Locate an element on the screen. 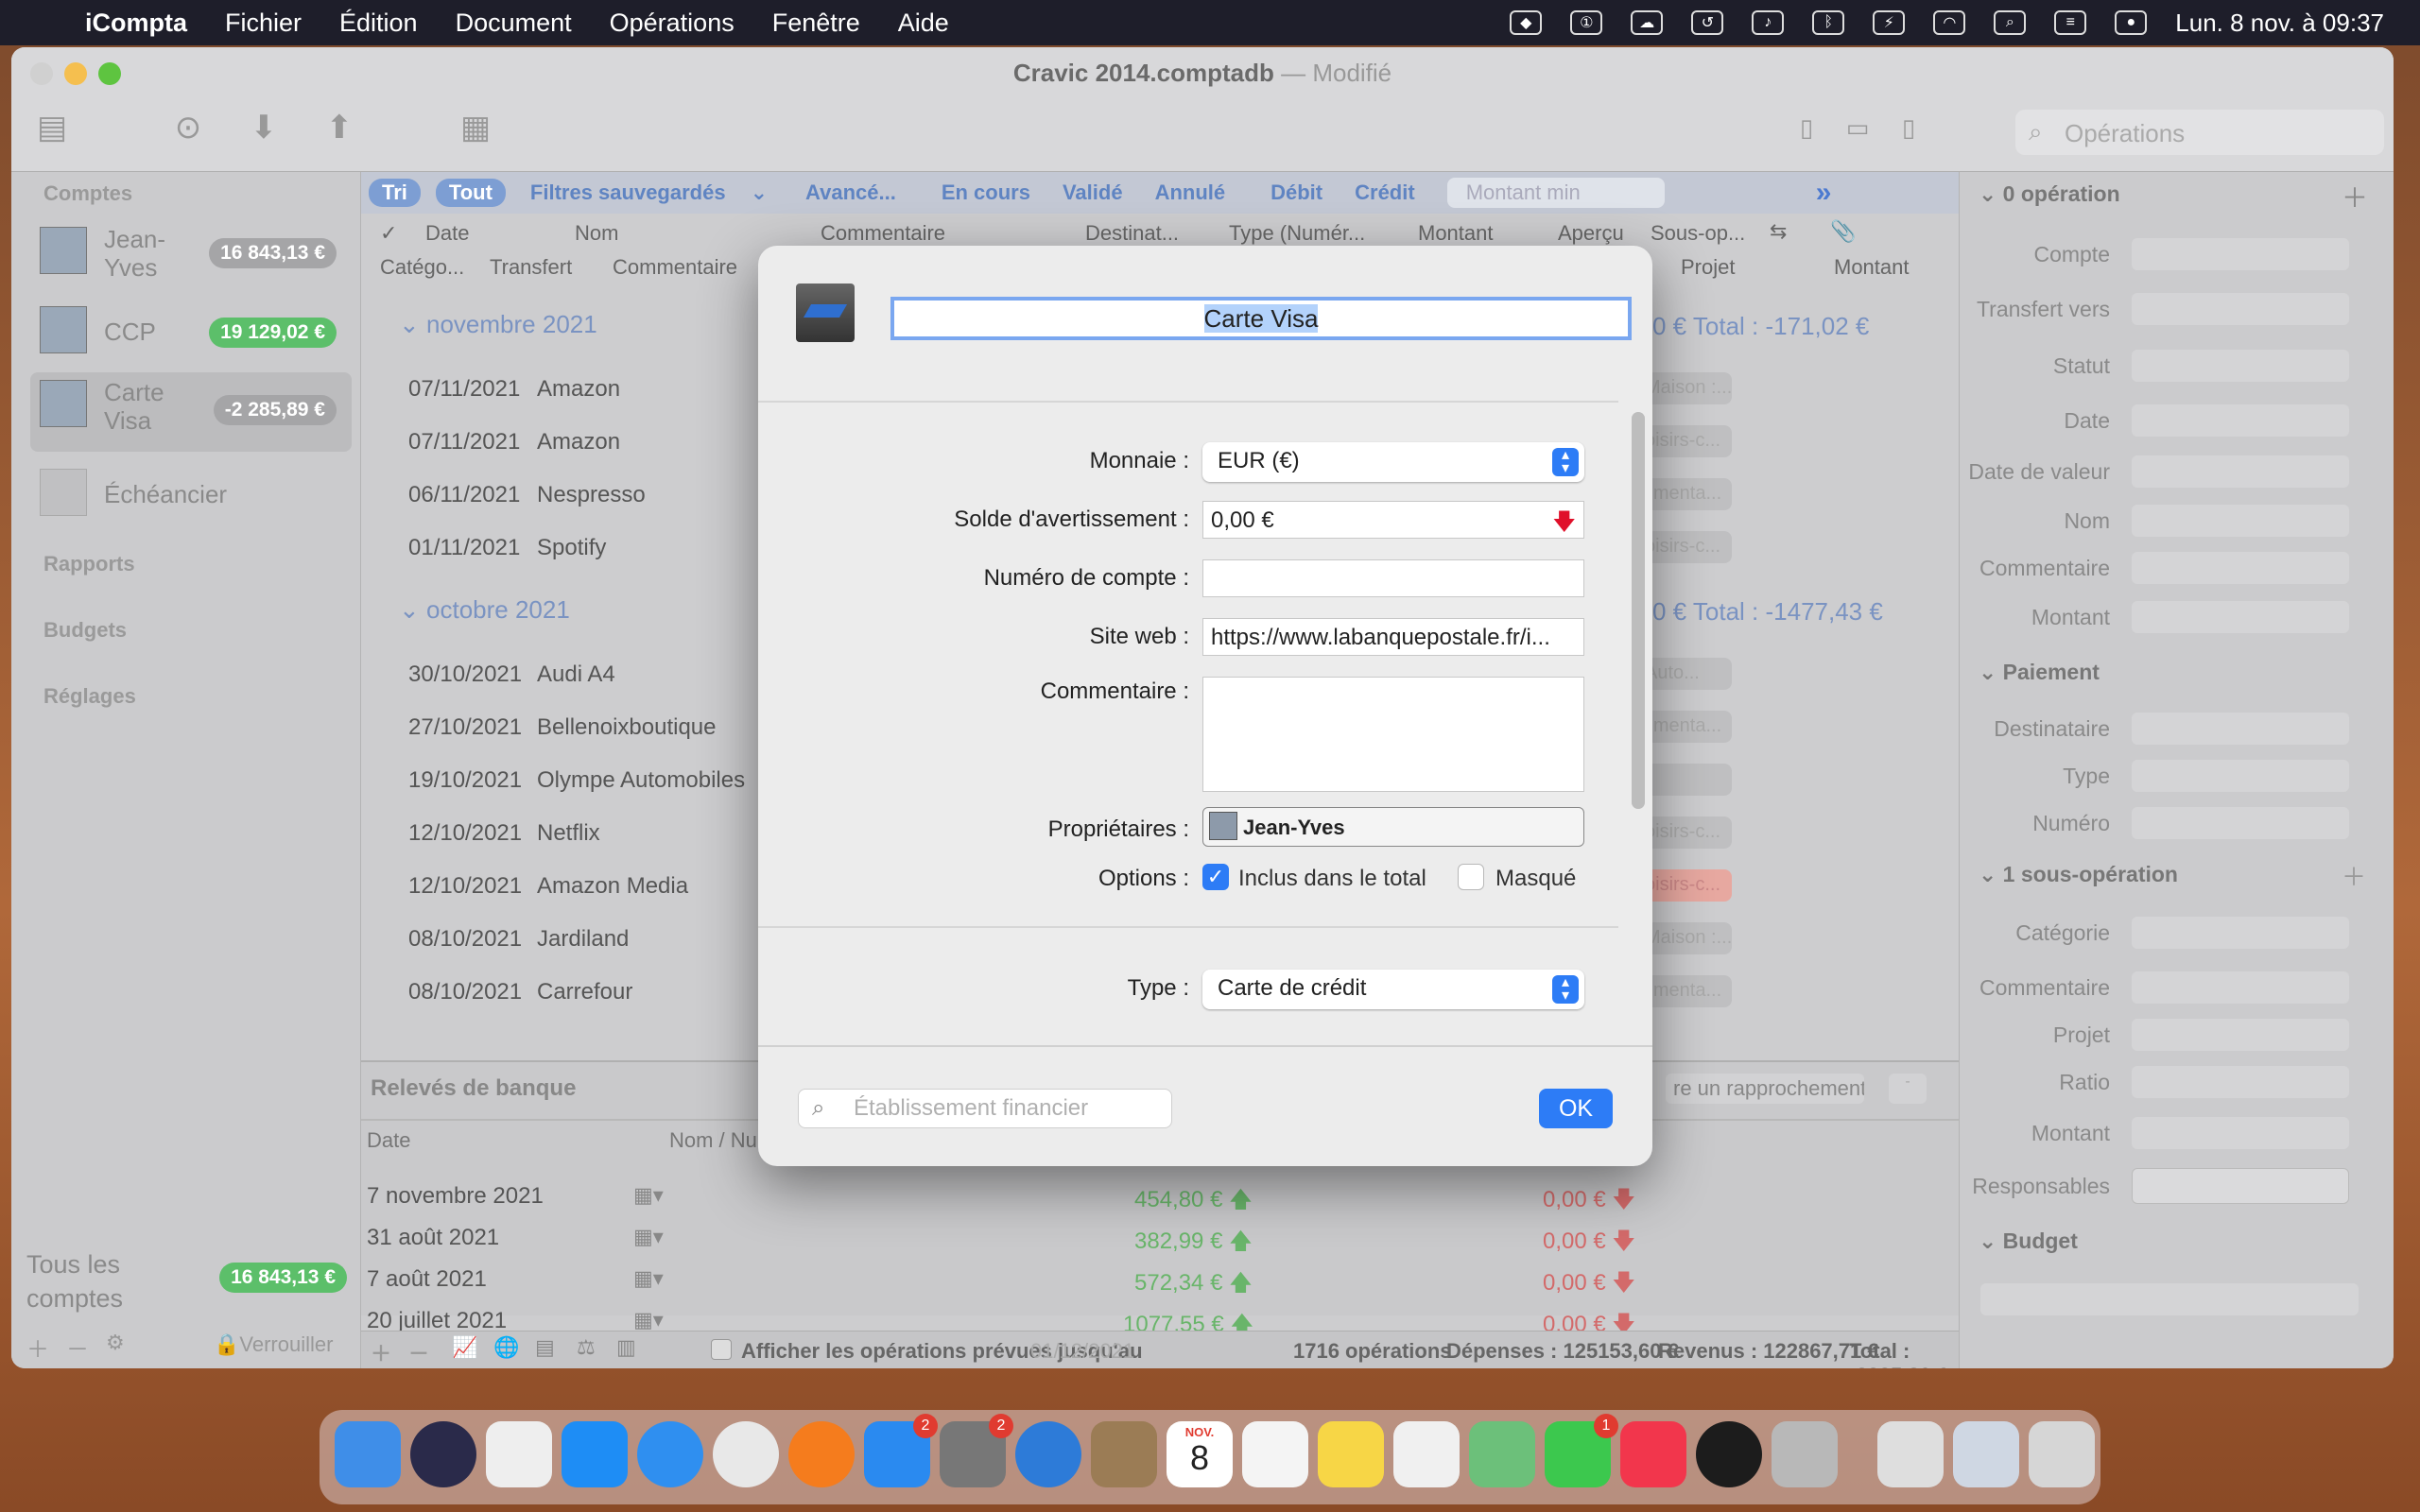 The width and height of the screenshot is (2420, 1512). password-icon: ① is located at coordinates (1587, 22).